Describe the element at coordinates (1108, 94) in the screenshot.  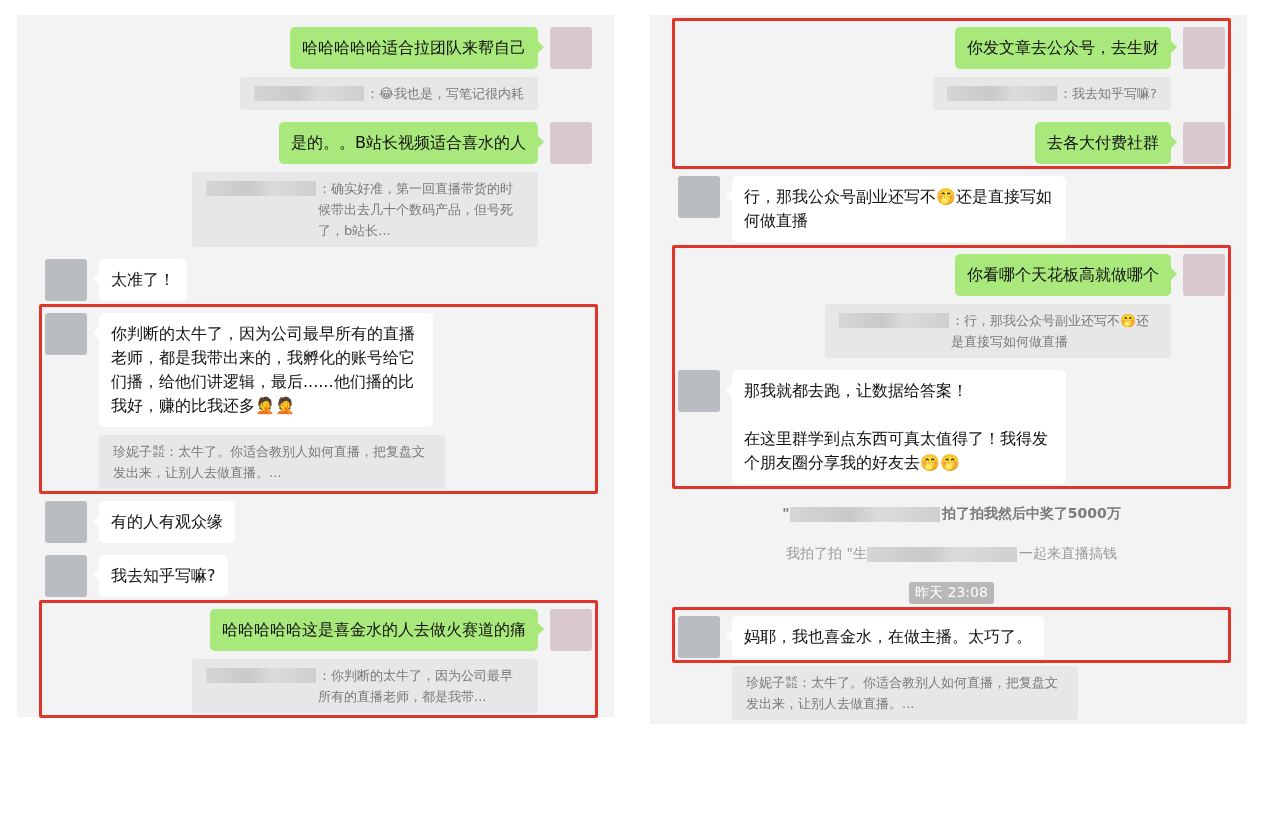
I see `quoted-message-text: ：我去知乎写嘛?` at that location.